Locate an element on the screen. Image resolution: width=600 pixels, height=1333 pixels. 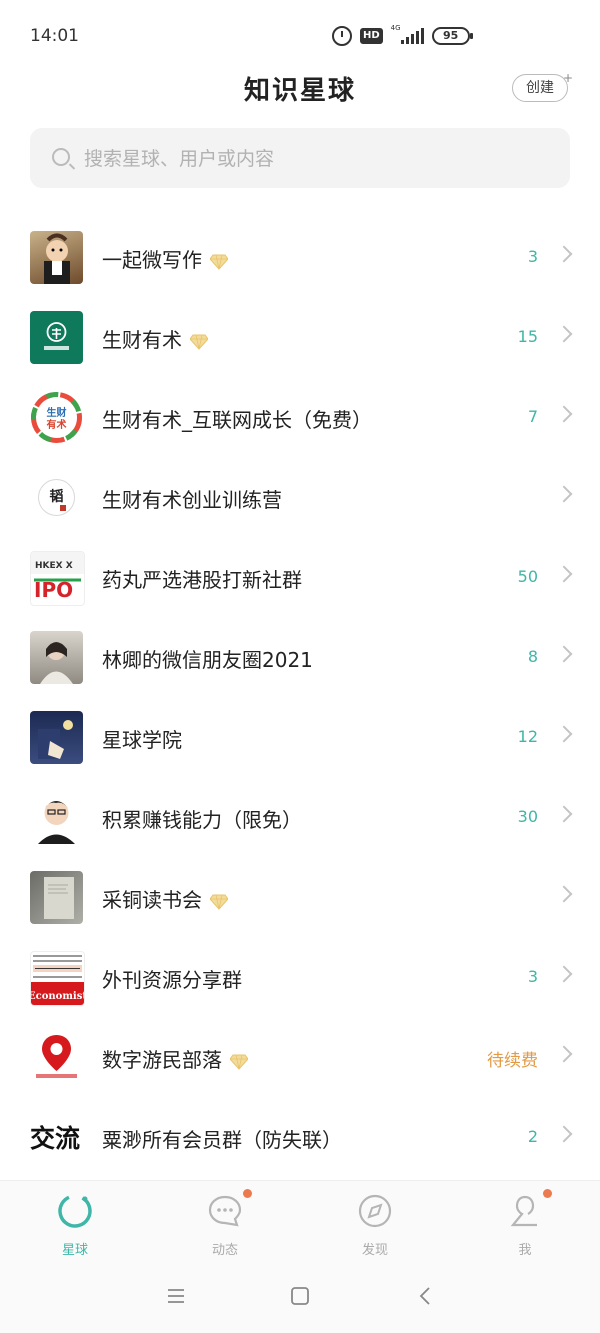
update-count: 12 is located at coordinates (527, 736).